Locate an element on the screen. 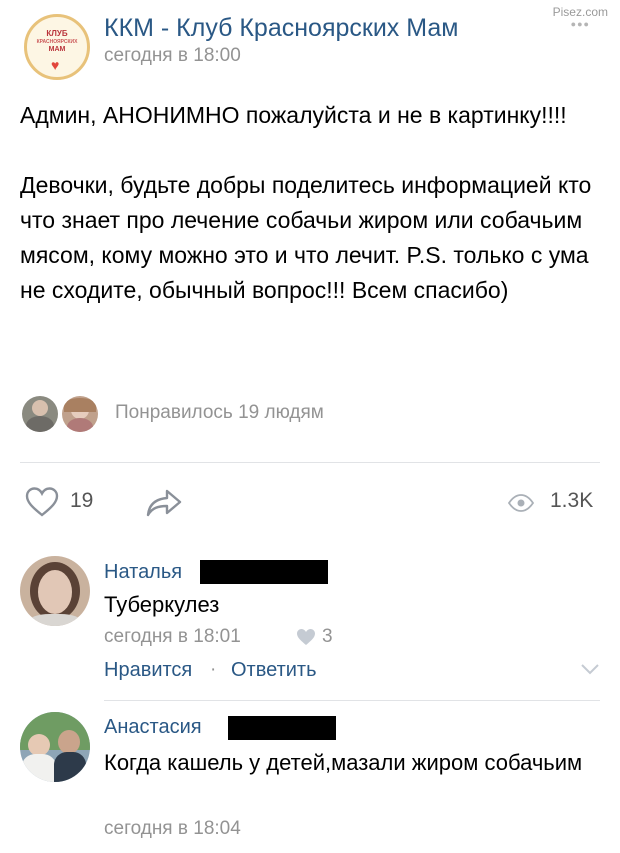  share-button is located at coordinates (164, 505).